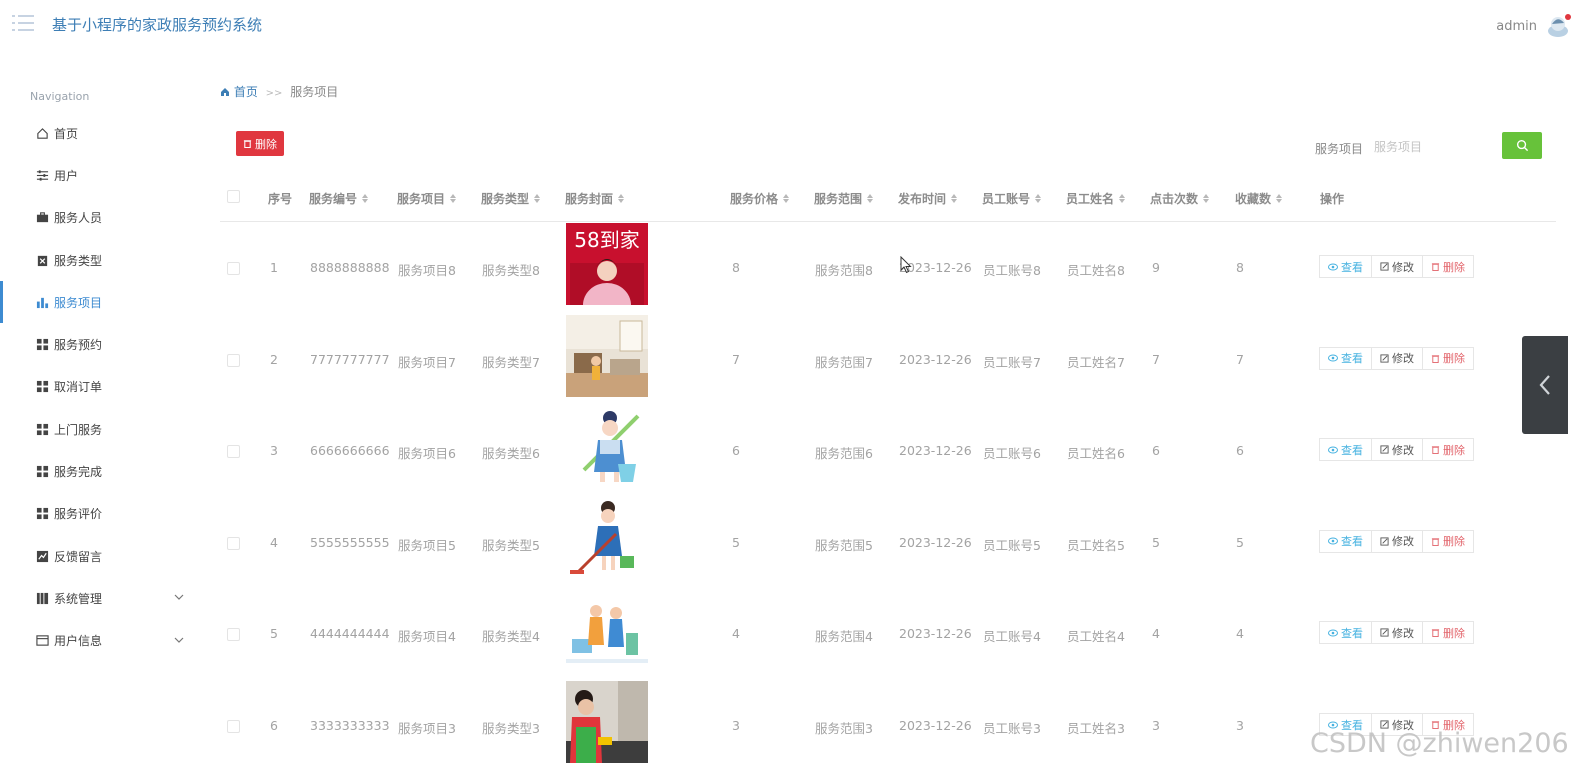 Image resolution: width=1591 pixels, height=781 pixels. What do you see at coordinates (1516, 26) in the screenshot?
I see `username: admin` at bounding box center [1516, 26].